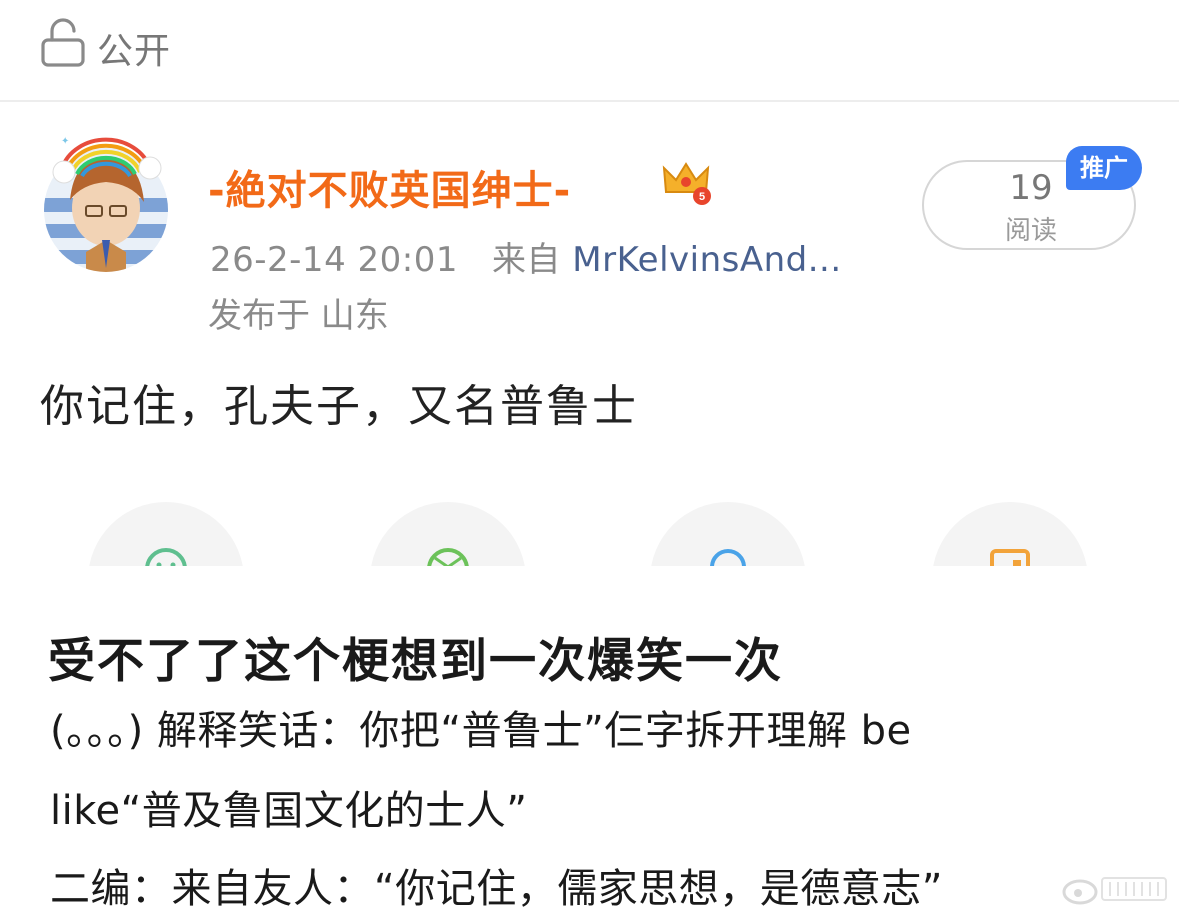 Image resolution: width=1179 pixels, height=921 pixels. Describe the element at coordinates (686, 182) in the screenshot. I see `crown-icon: 5` at that location.